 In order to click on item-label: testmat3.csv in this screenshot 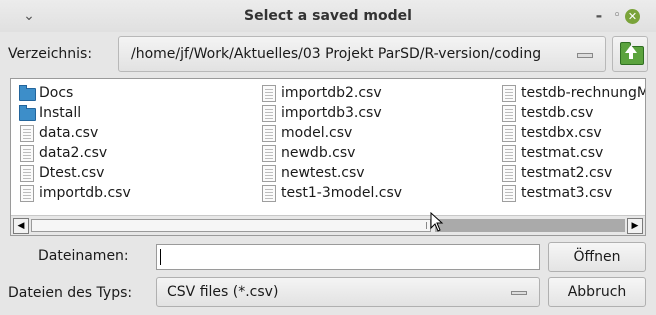, I will do `click(567, 193)`.